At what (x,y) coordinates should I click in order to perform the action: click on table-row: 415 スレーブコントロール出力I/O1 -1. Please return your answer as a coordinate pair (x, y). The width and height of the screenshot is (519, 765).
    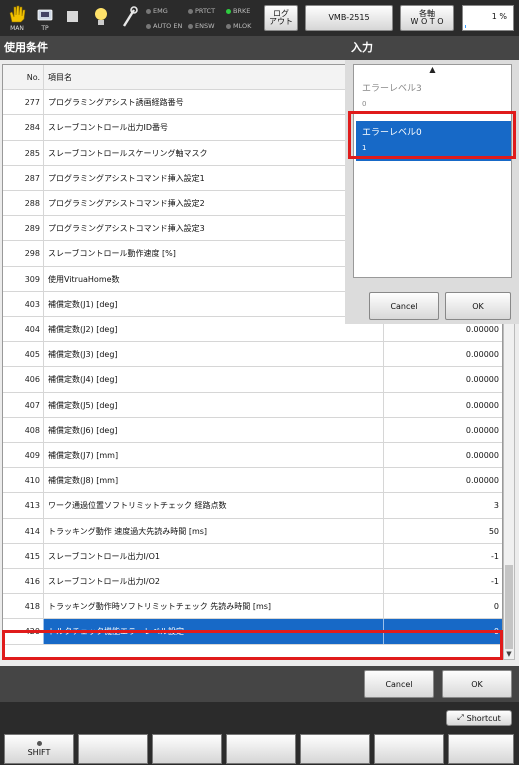
    Looking at the image, I should click on (252, 556).